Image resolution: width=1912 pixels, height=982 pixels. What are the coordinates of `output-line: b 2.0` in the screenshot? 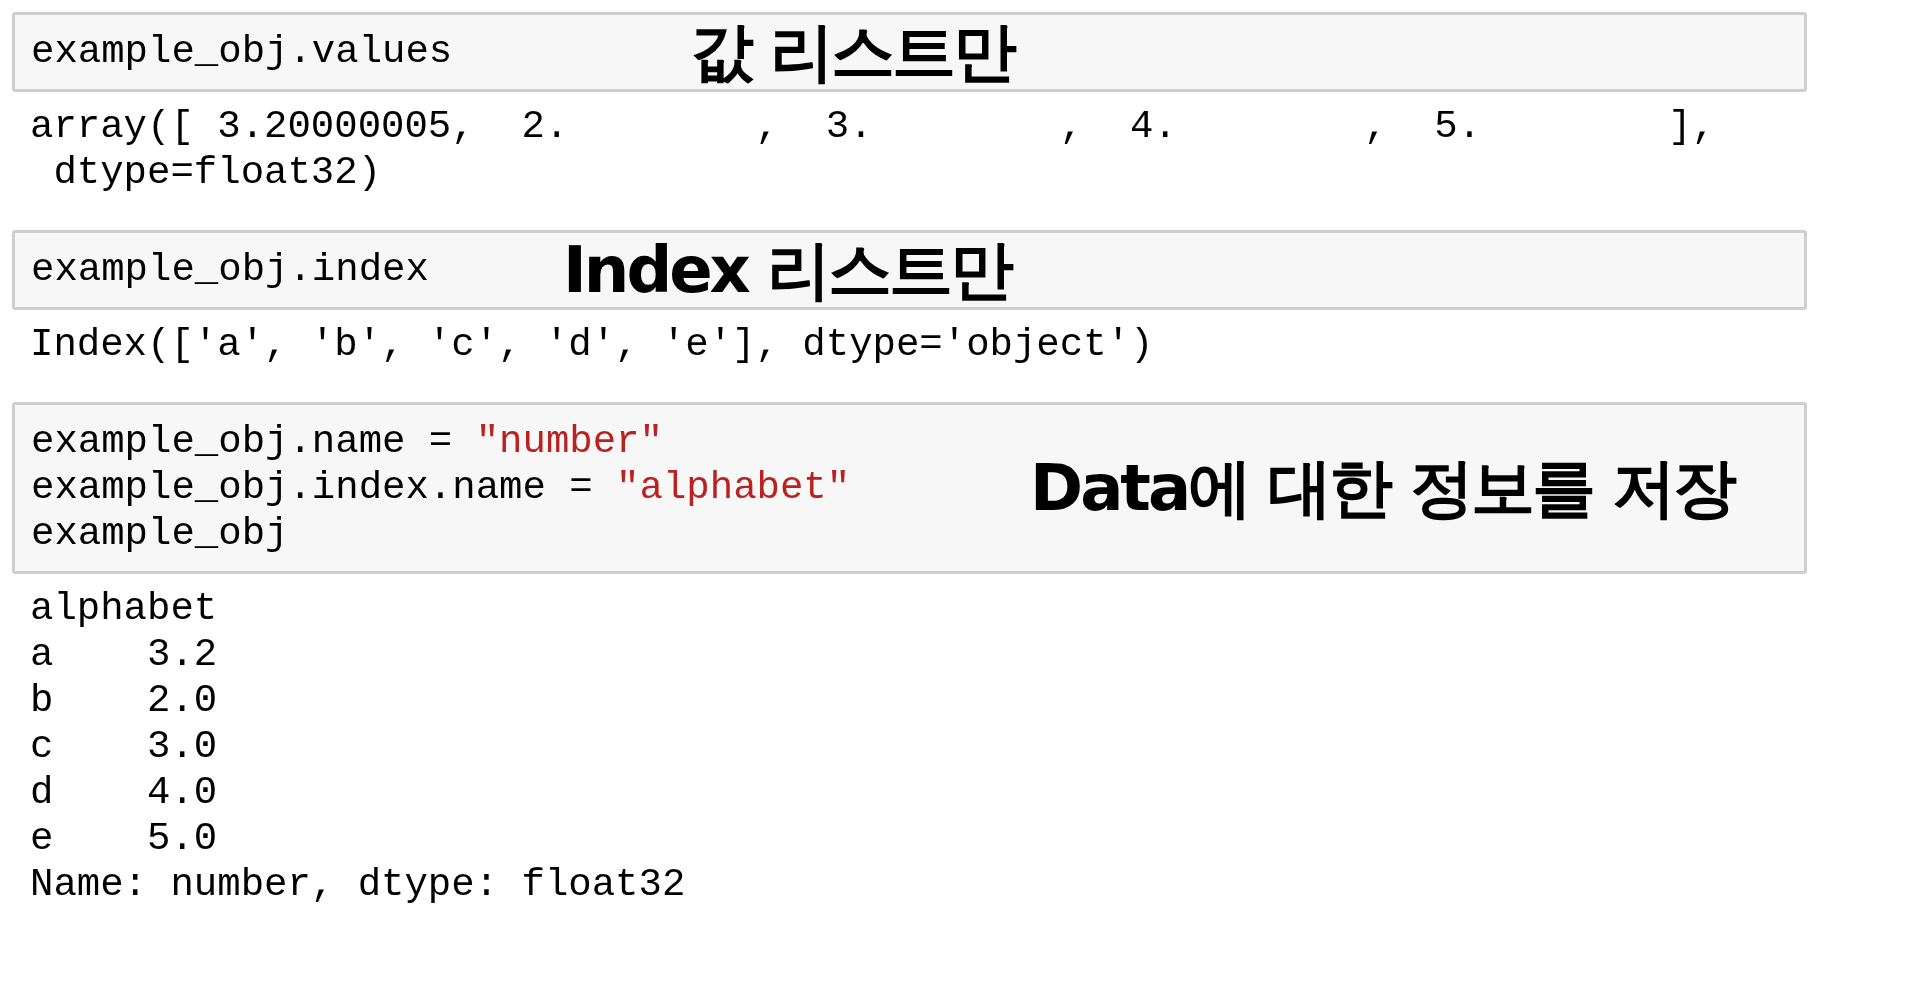 It's located at (124, 701).